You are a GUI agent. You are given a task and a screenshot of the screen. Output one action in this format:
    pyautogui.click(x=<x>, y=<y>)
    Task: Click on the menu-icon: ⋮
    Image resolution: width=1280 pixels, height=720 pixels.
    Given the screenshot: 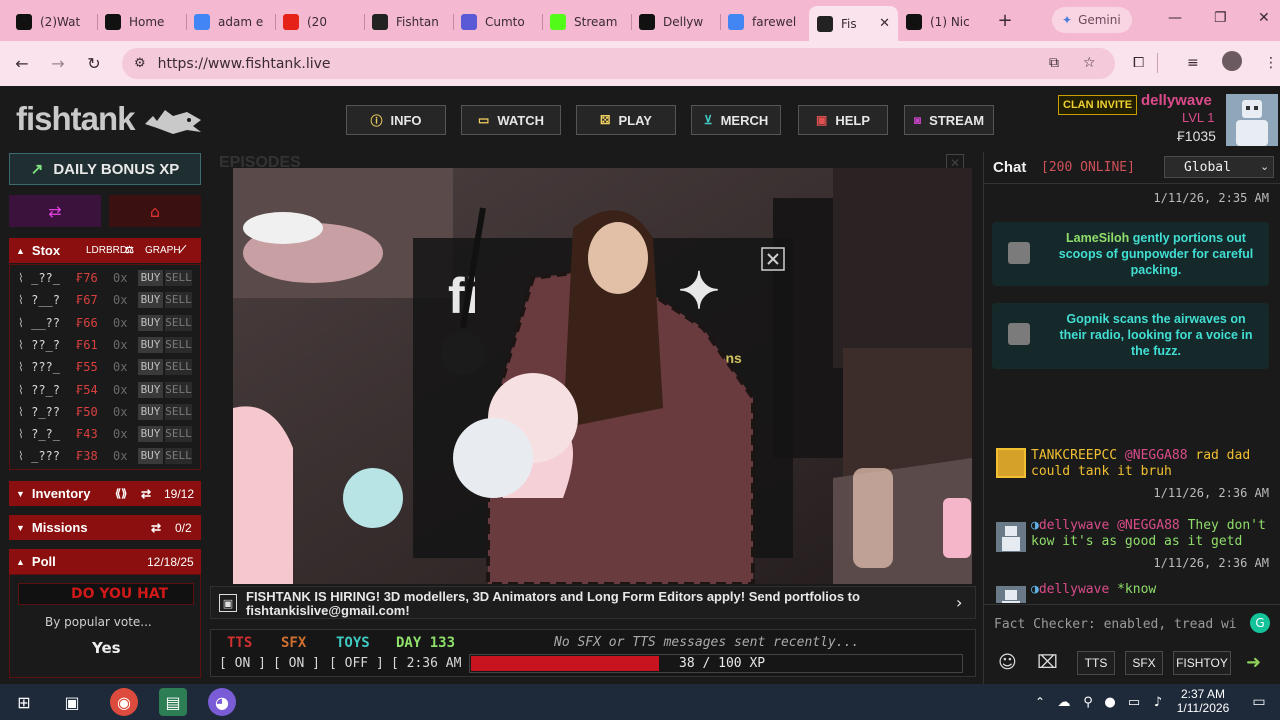 What is the action you would take?
    pyautogui.click(x=1271, y=63)
    